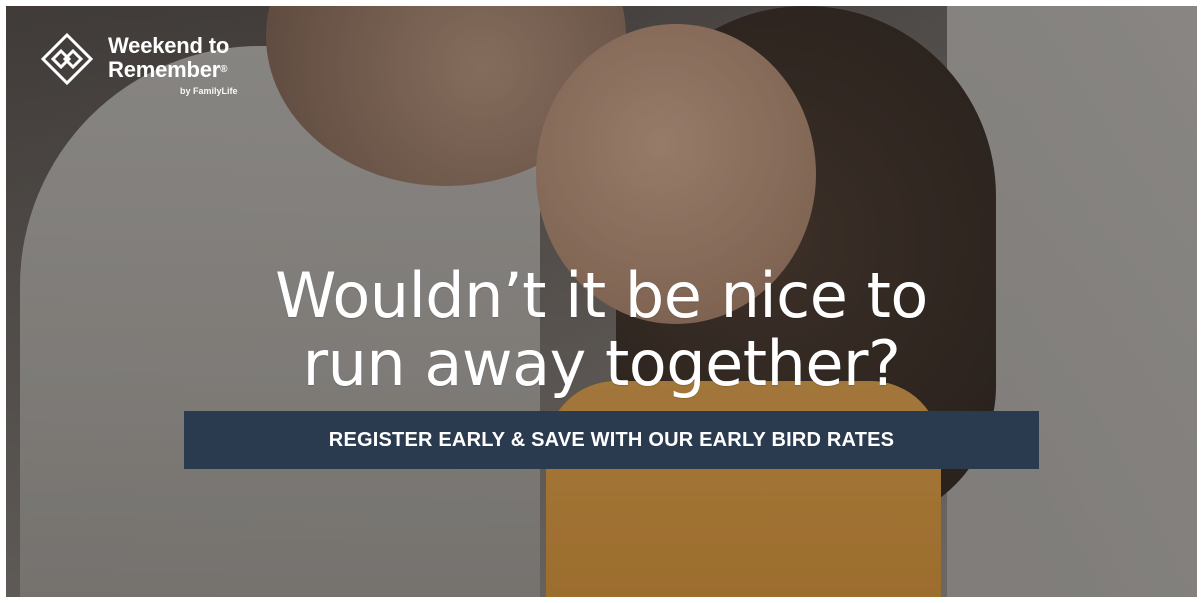 Image resolution: width=1203 pixels, height=603 pixels. Describe the element at coordinates (601, 363) in the screenshot. I see `headline-line2: run away together?` at that location.